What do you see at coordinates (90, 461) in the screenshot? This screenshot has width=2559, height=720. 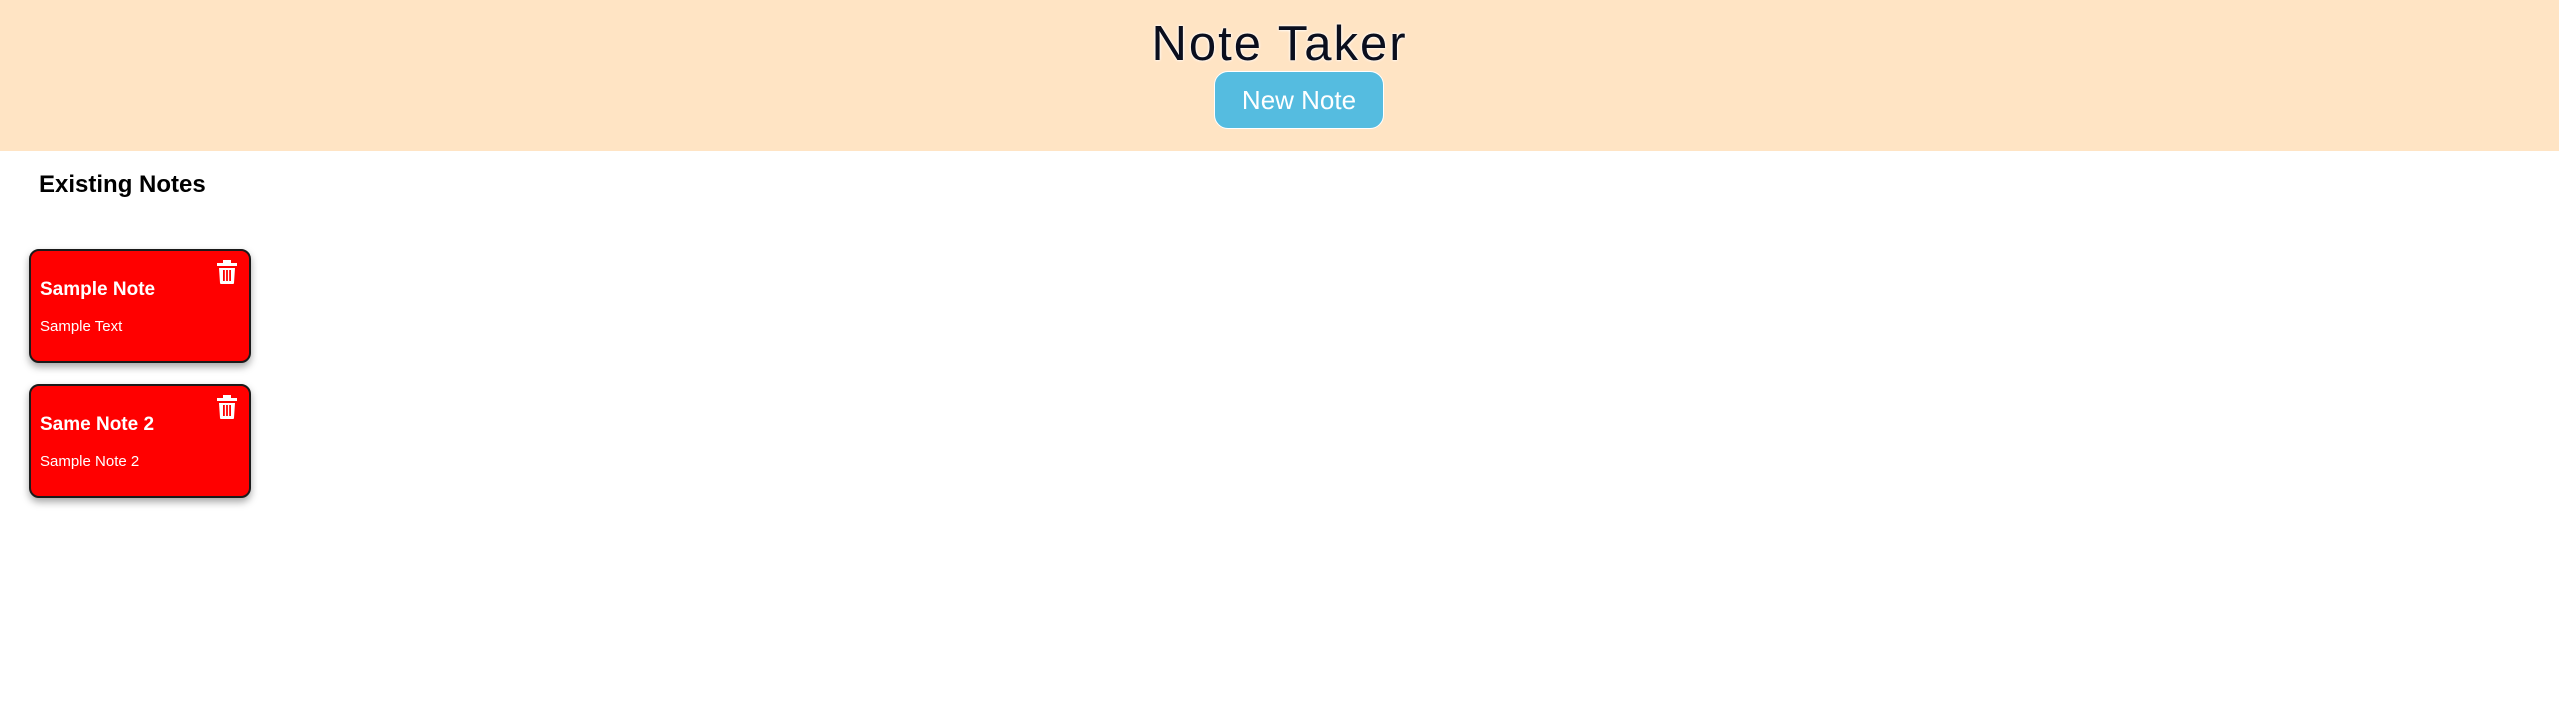 I see `note-text: Sample Note 2` at bounding box center [90, 461].